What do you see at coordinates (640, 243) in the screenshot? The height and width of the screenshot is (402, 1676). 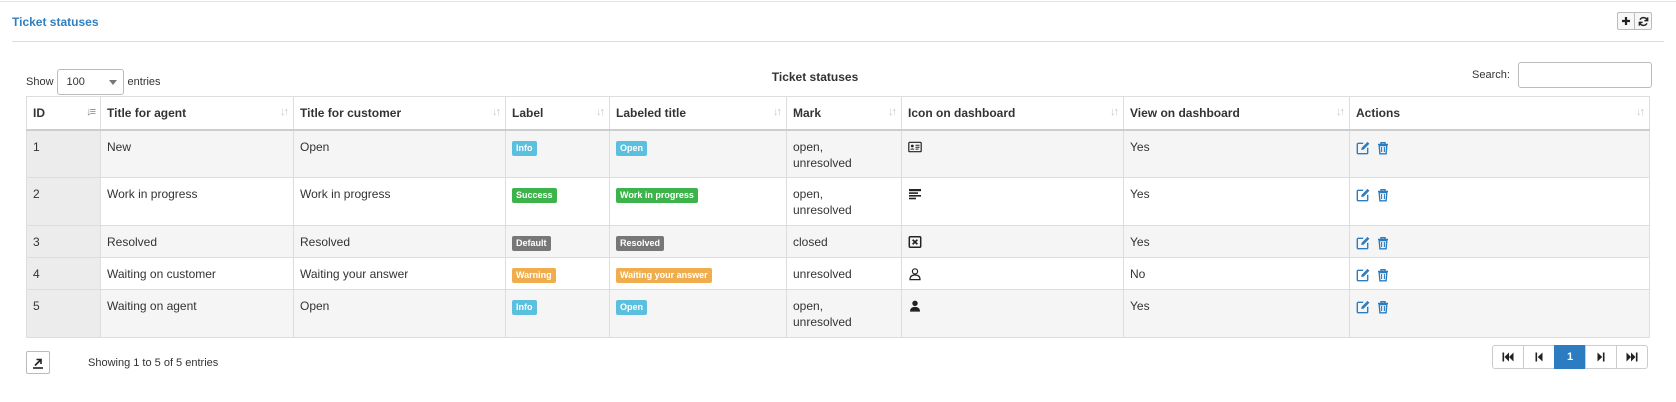 I see `labeled-title-badge: Resolved` at bounding box center [640, 243].